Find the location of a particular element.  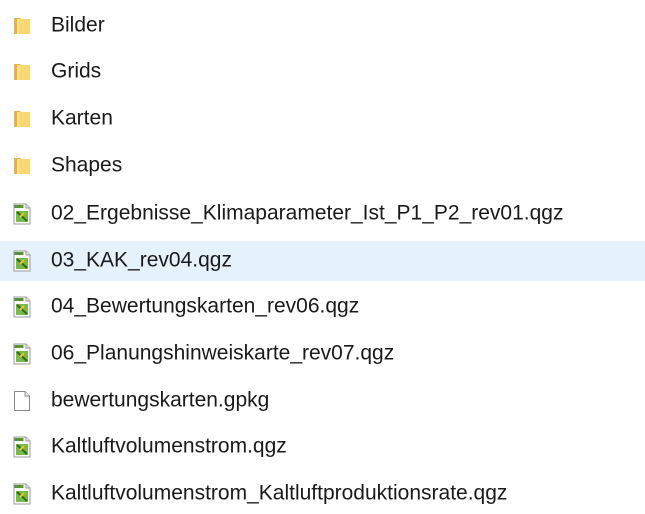

file-name: bewertungskarten.gpkg is located at coordinates (160, 400).